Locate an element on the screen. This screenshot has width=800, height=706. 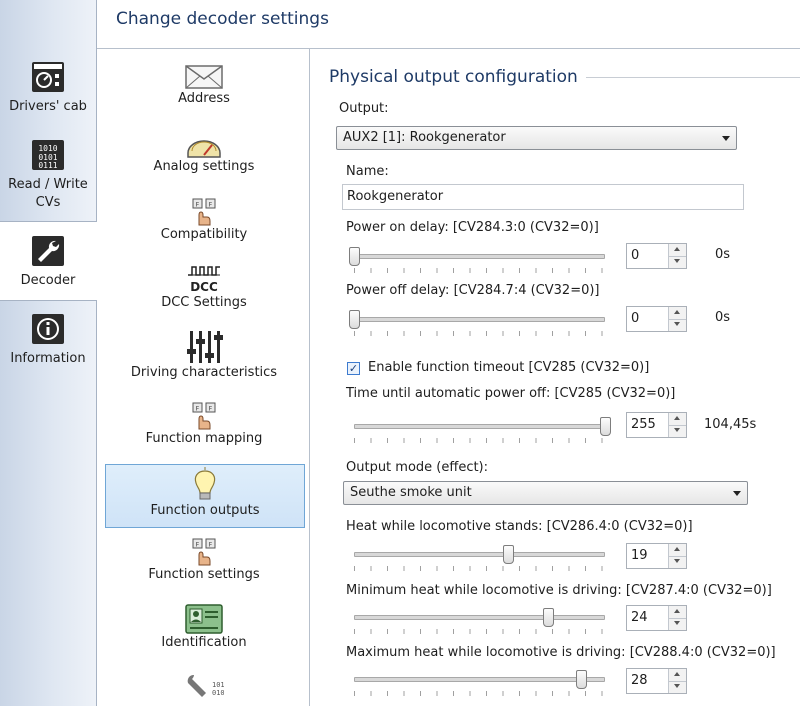
category-address: Address is located at coordinates (204, 84).